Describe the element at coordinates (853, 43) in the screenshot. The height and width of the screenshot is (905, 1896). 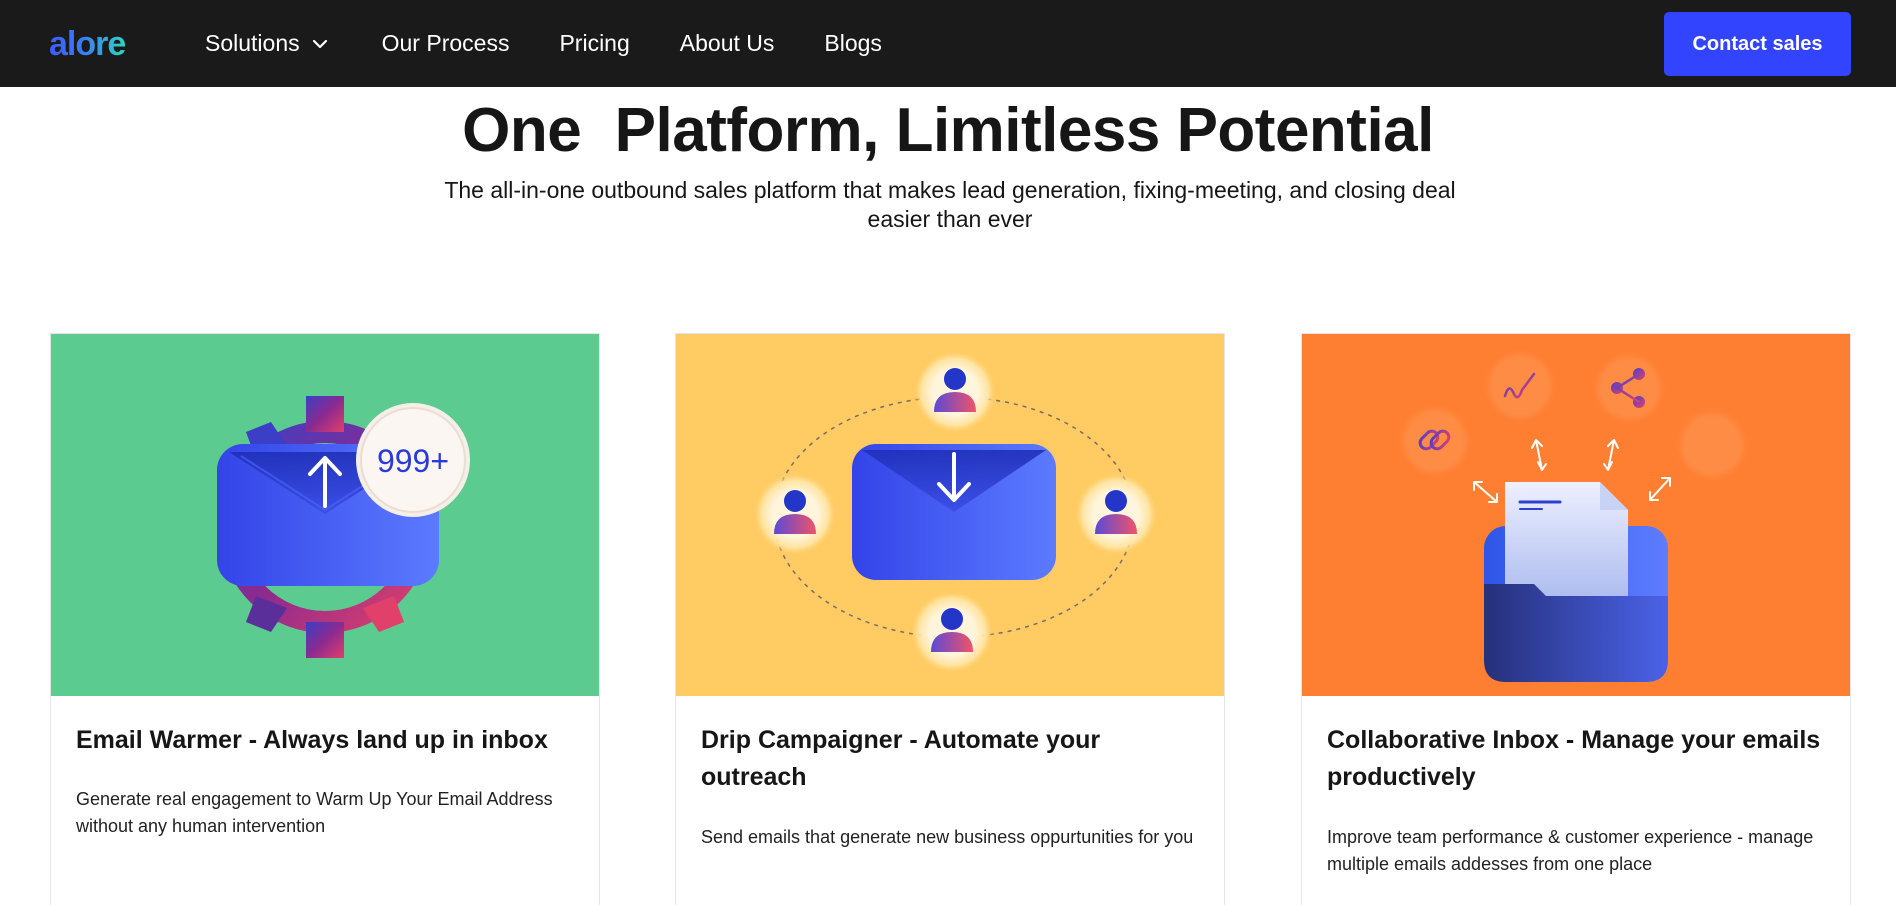
I see `nav-blogs: Blogs` at that location.